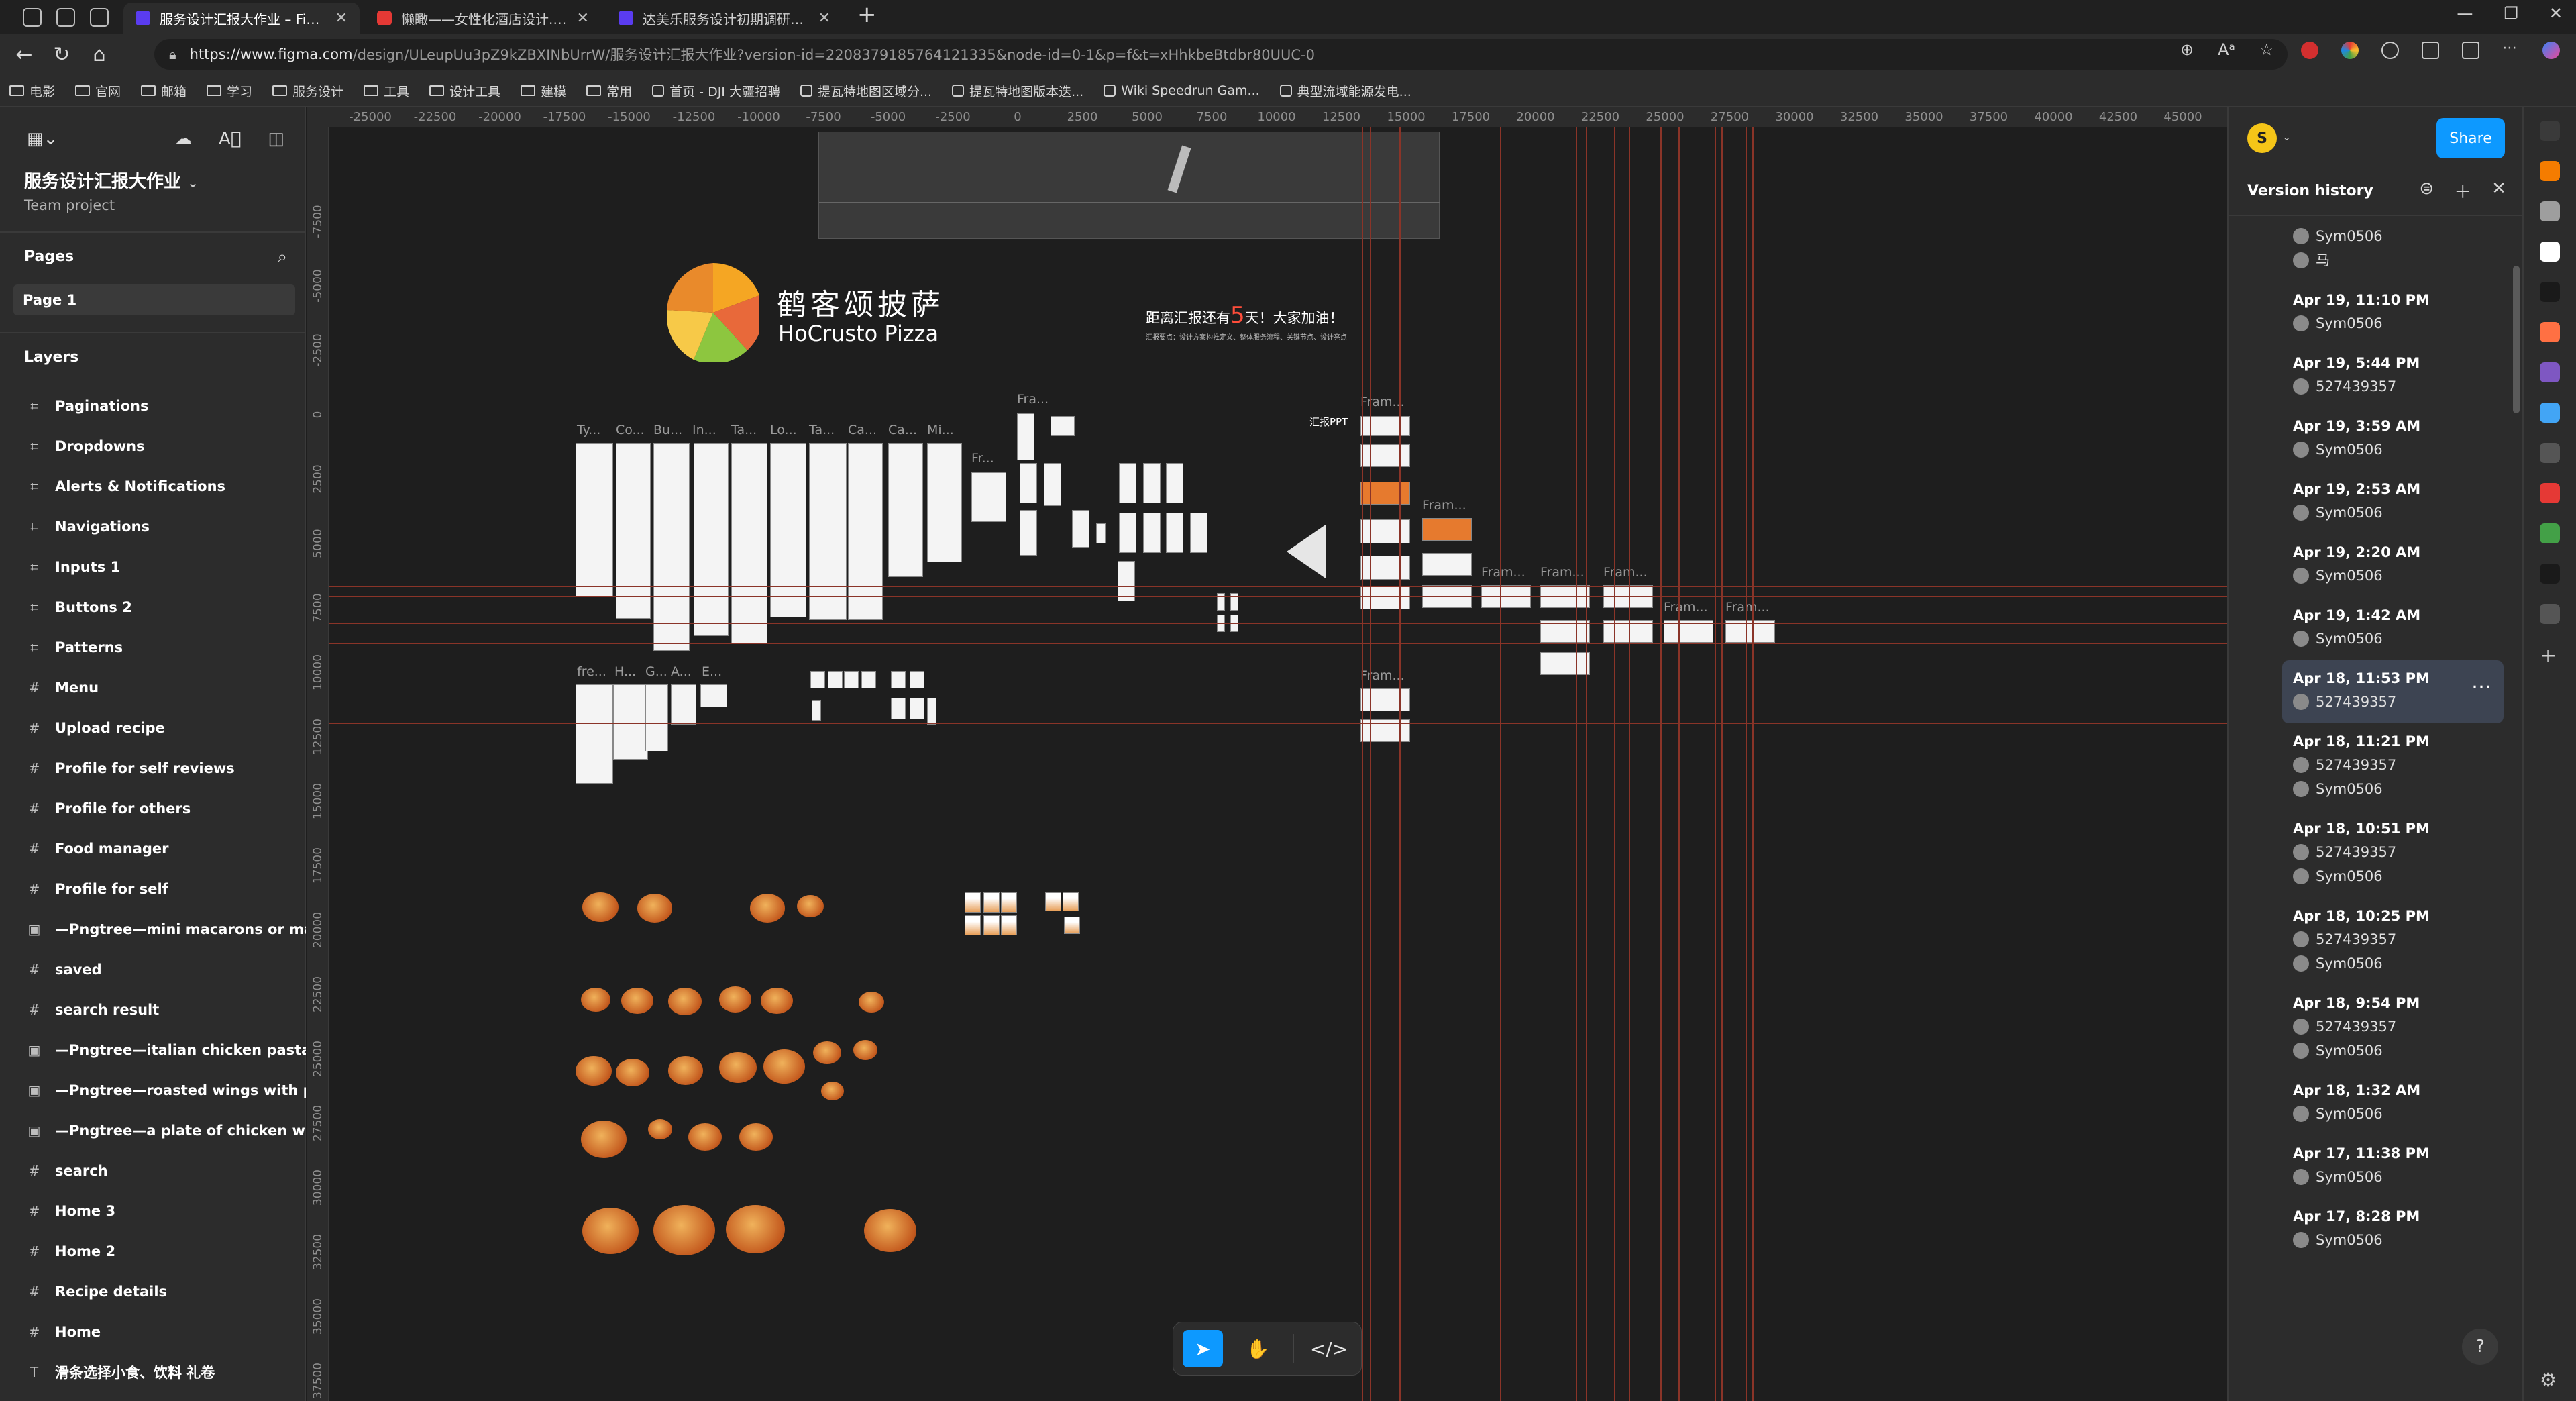 This screenshot has height=1401, width=2576. I want to click on layer-item: # saved, so click(153, 970).